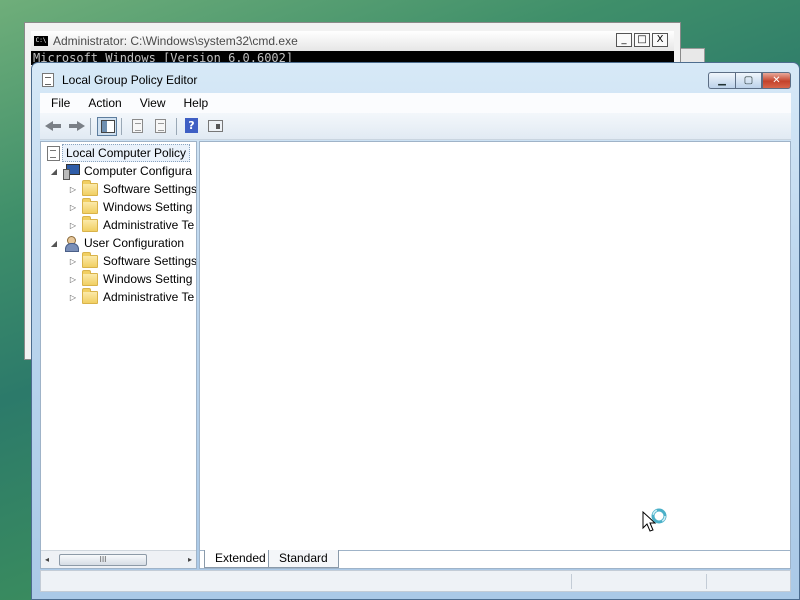 This screenshot has width=800, height=600. Describe the element at coordinates (190, 559) in the screenshot. I see `scroll-right-icon: ▸` at that location.